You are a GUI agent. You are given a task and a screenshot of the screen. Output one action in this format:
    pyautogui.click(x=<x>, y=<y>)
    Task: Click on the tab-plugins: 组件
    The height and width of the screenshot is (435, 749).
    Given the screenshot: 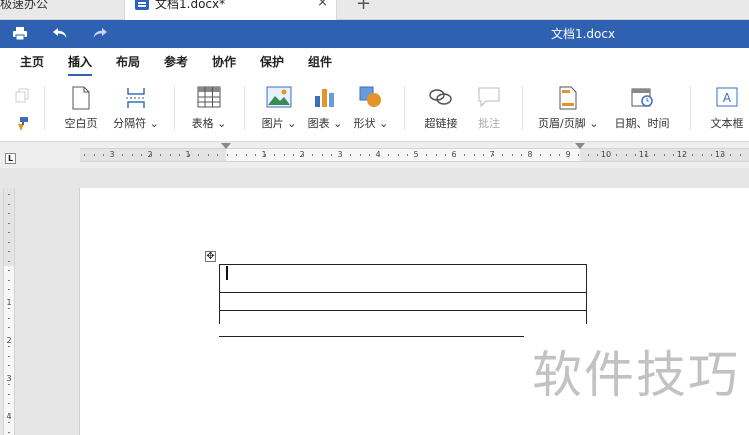 What is the action you would take?
    pyautogui.click(x=320, y=62)
    